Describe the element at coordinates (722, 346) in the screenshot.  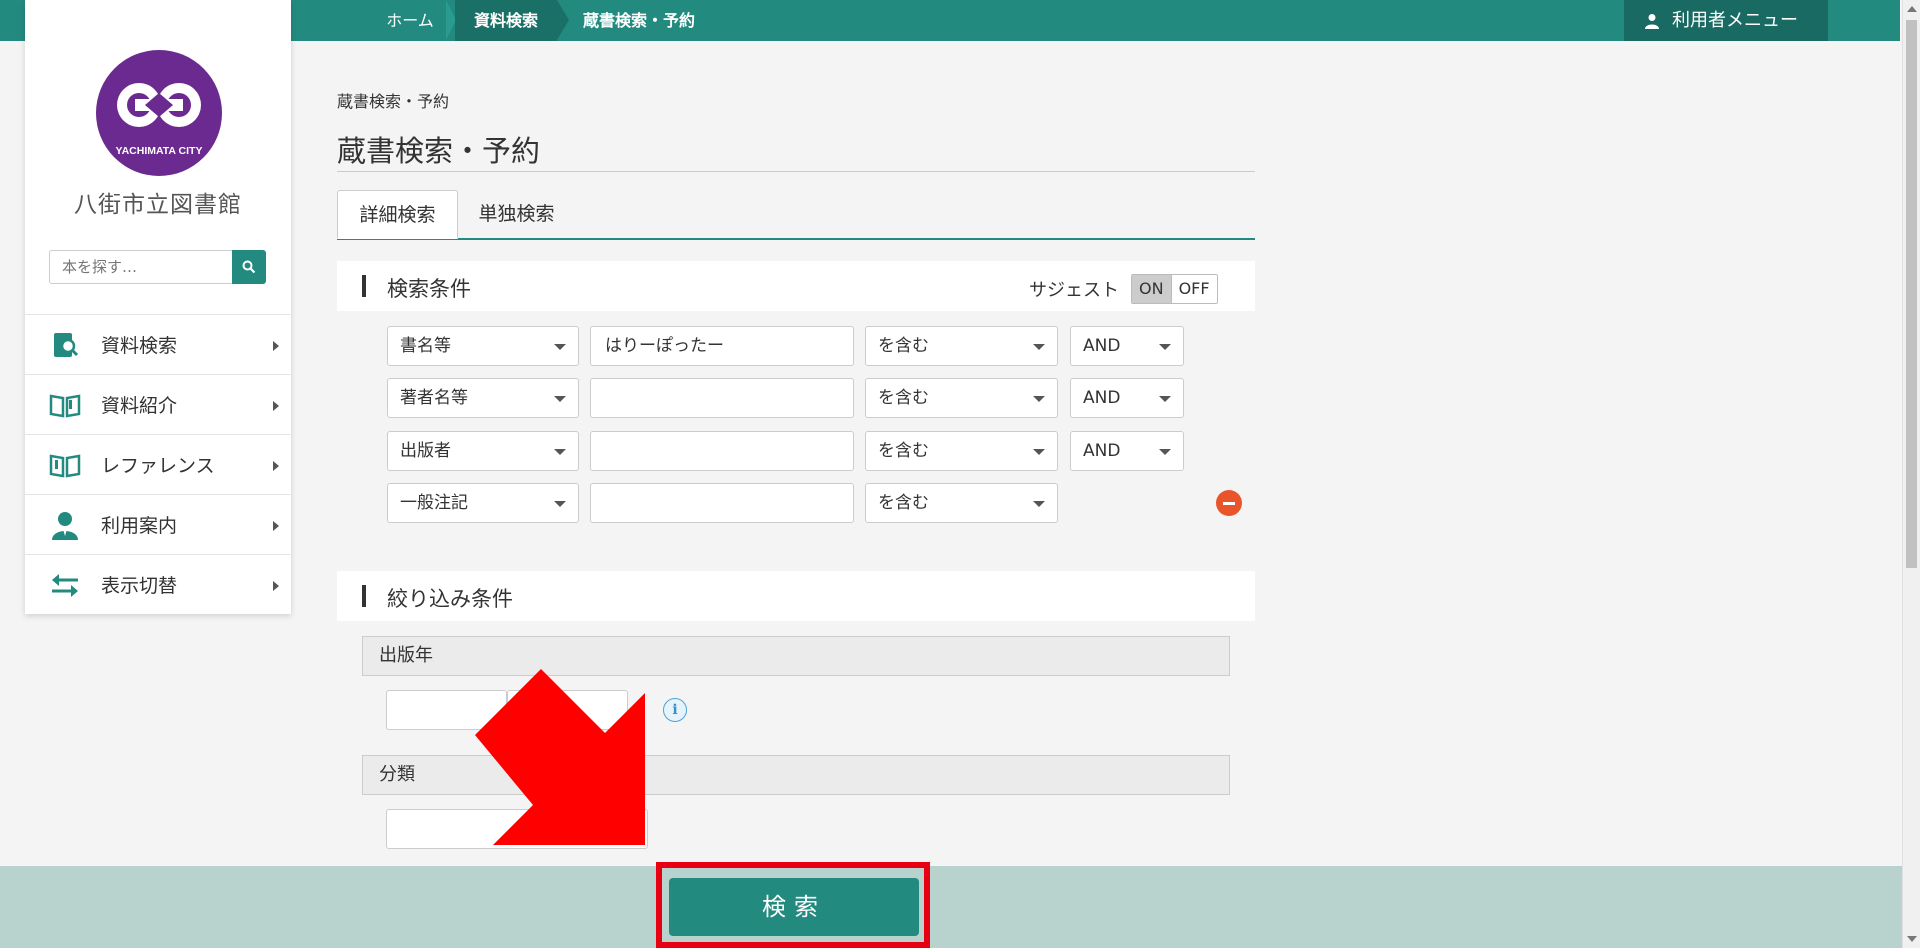
I see `keyword-input: はりーぽったー` at that location.